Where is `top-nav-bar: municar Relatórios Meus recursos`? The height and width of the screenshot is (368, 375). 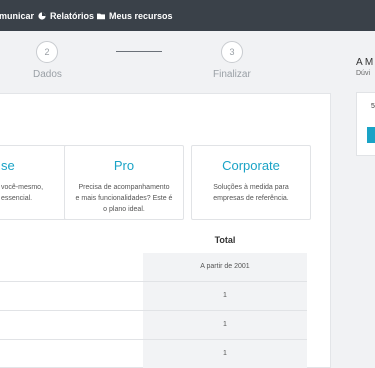
top-nav-bar: municar Relatórios Meus recursos is located at coordinates (187, 15).